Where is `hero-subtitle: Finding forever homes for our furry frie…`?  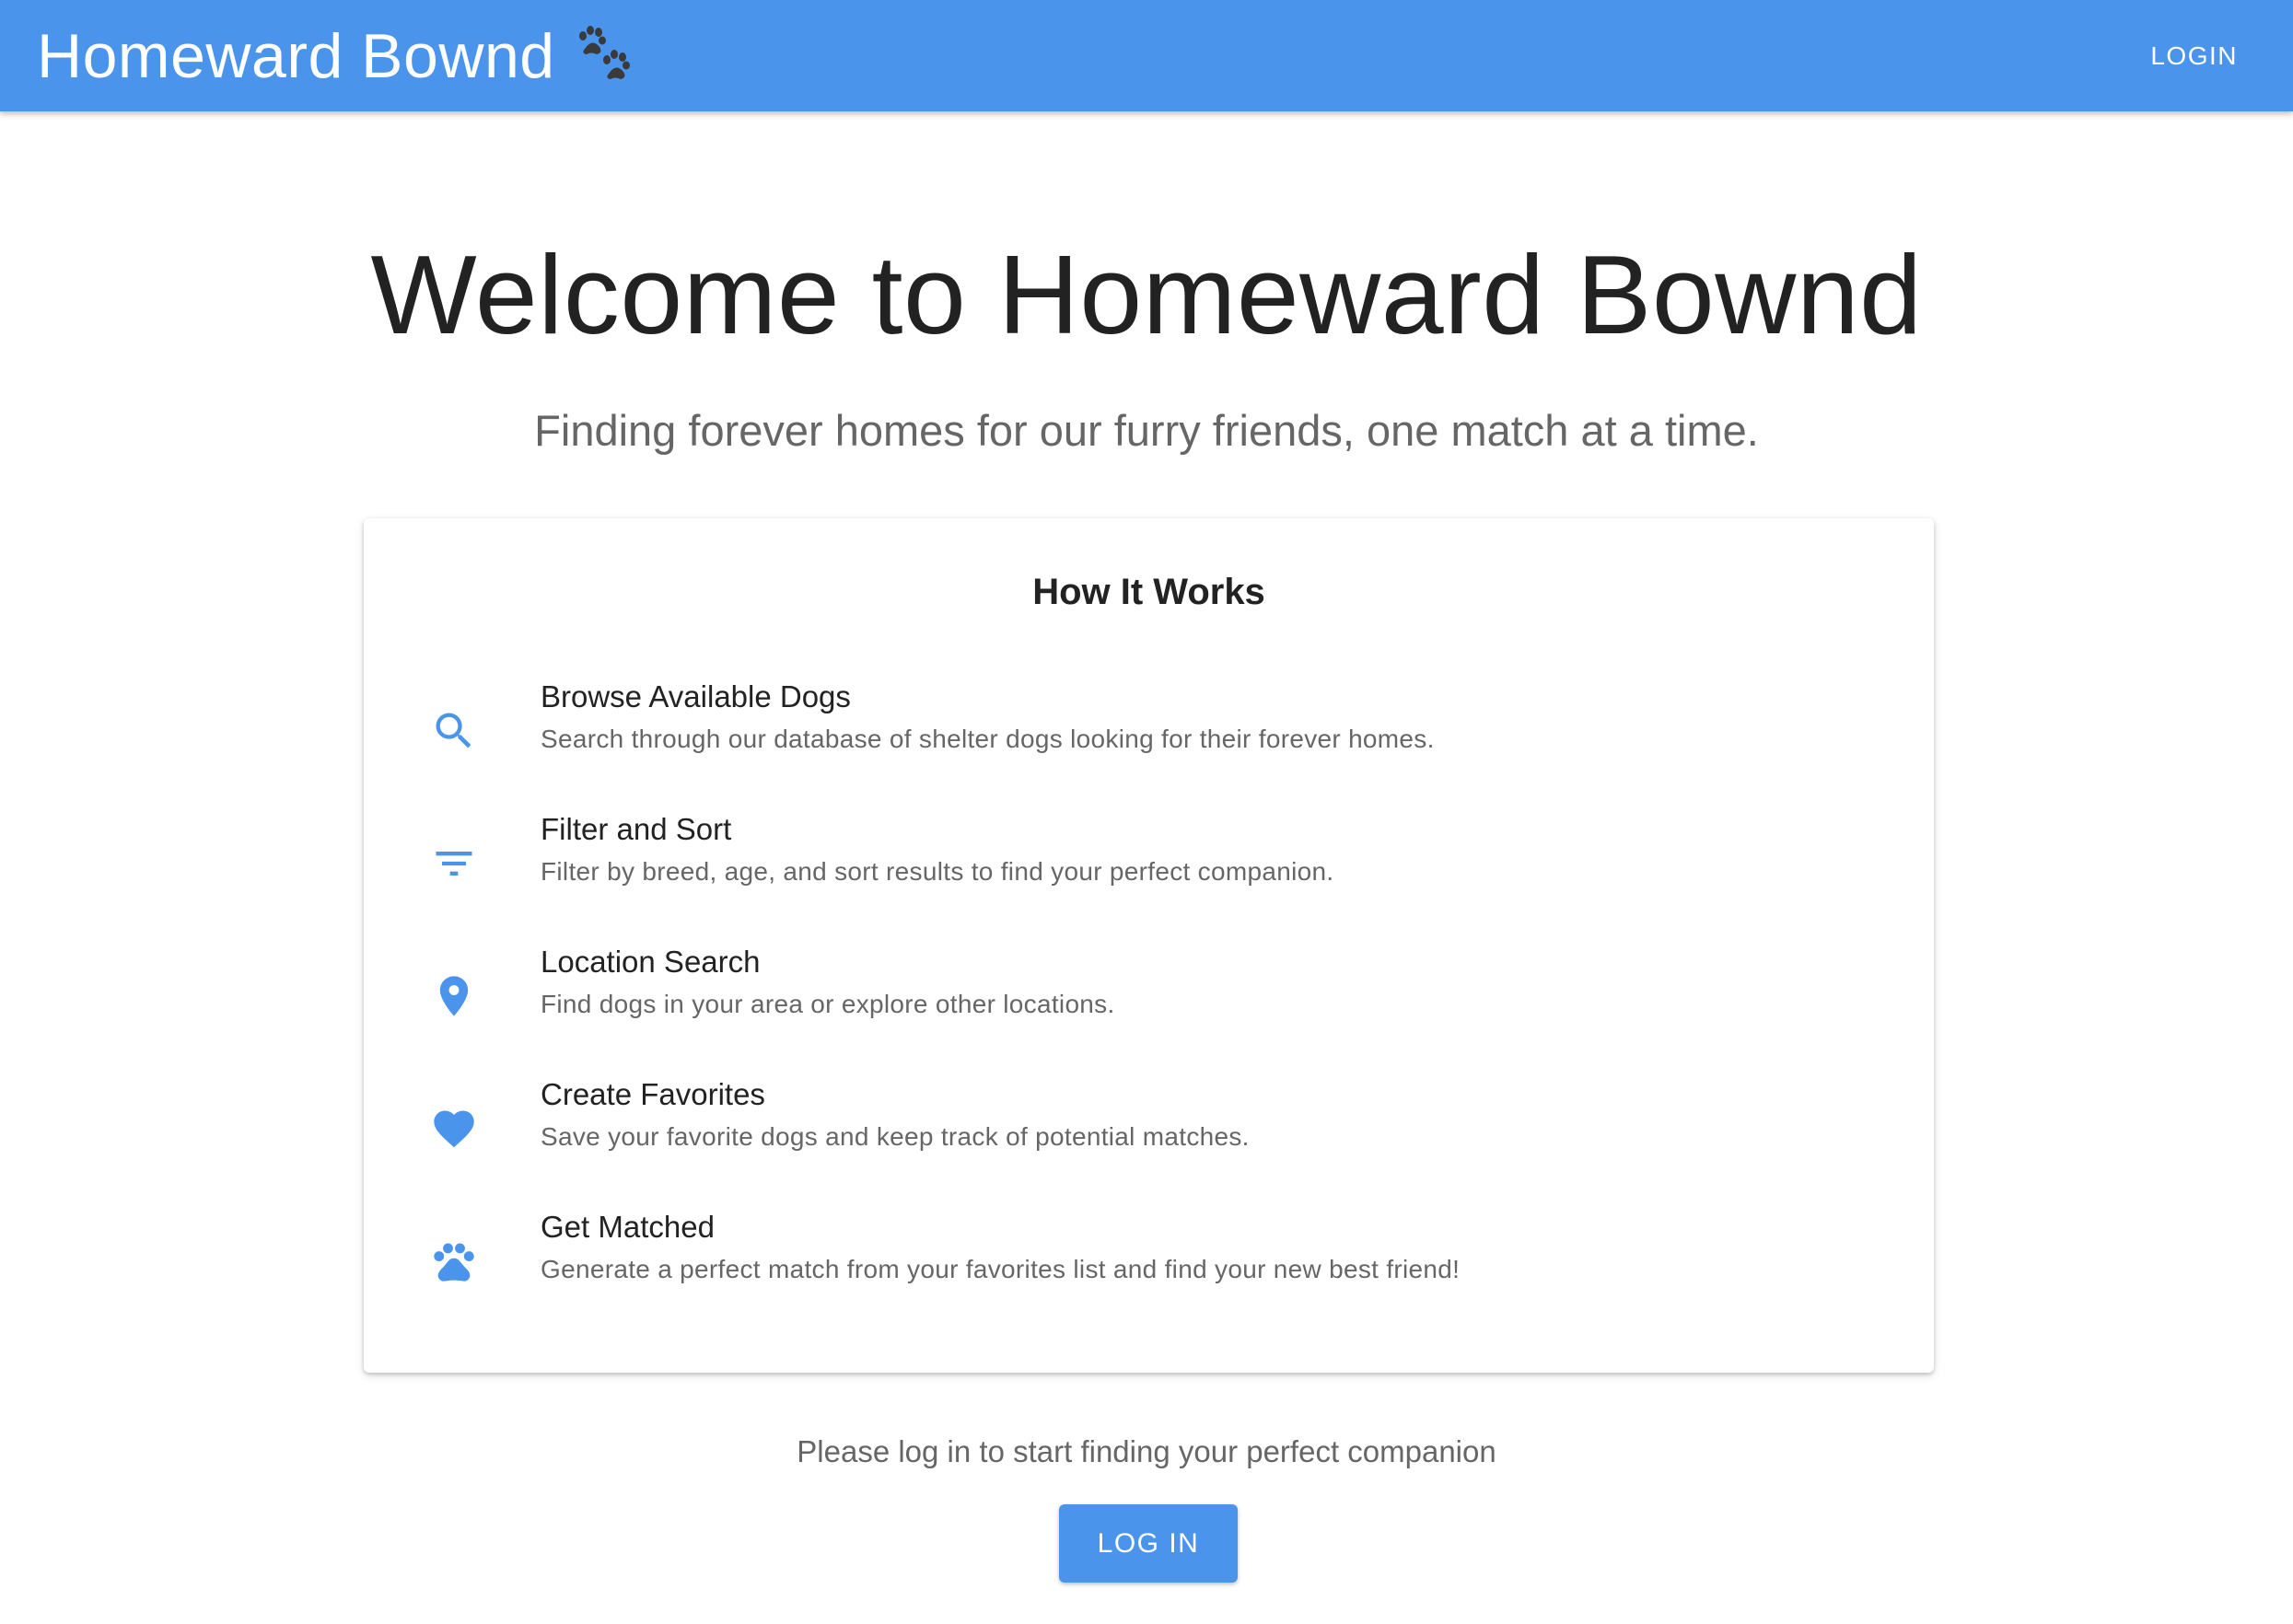
hero-subtitle: Finding forever homes for our furry frie… is located at coordinates (1146, 430).